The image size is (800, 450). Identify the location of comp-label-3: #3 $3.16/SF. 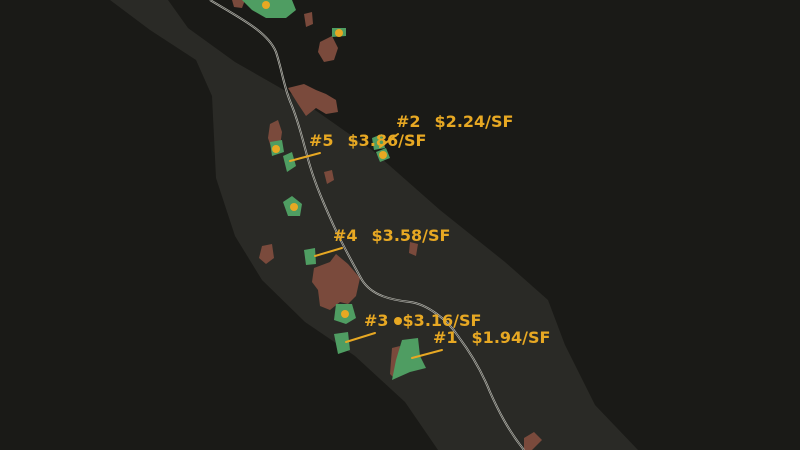
(422, 320).